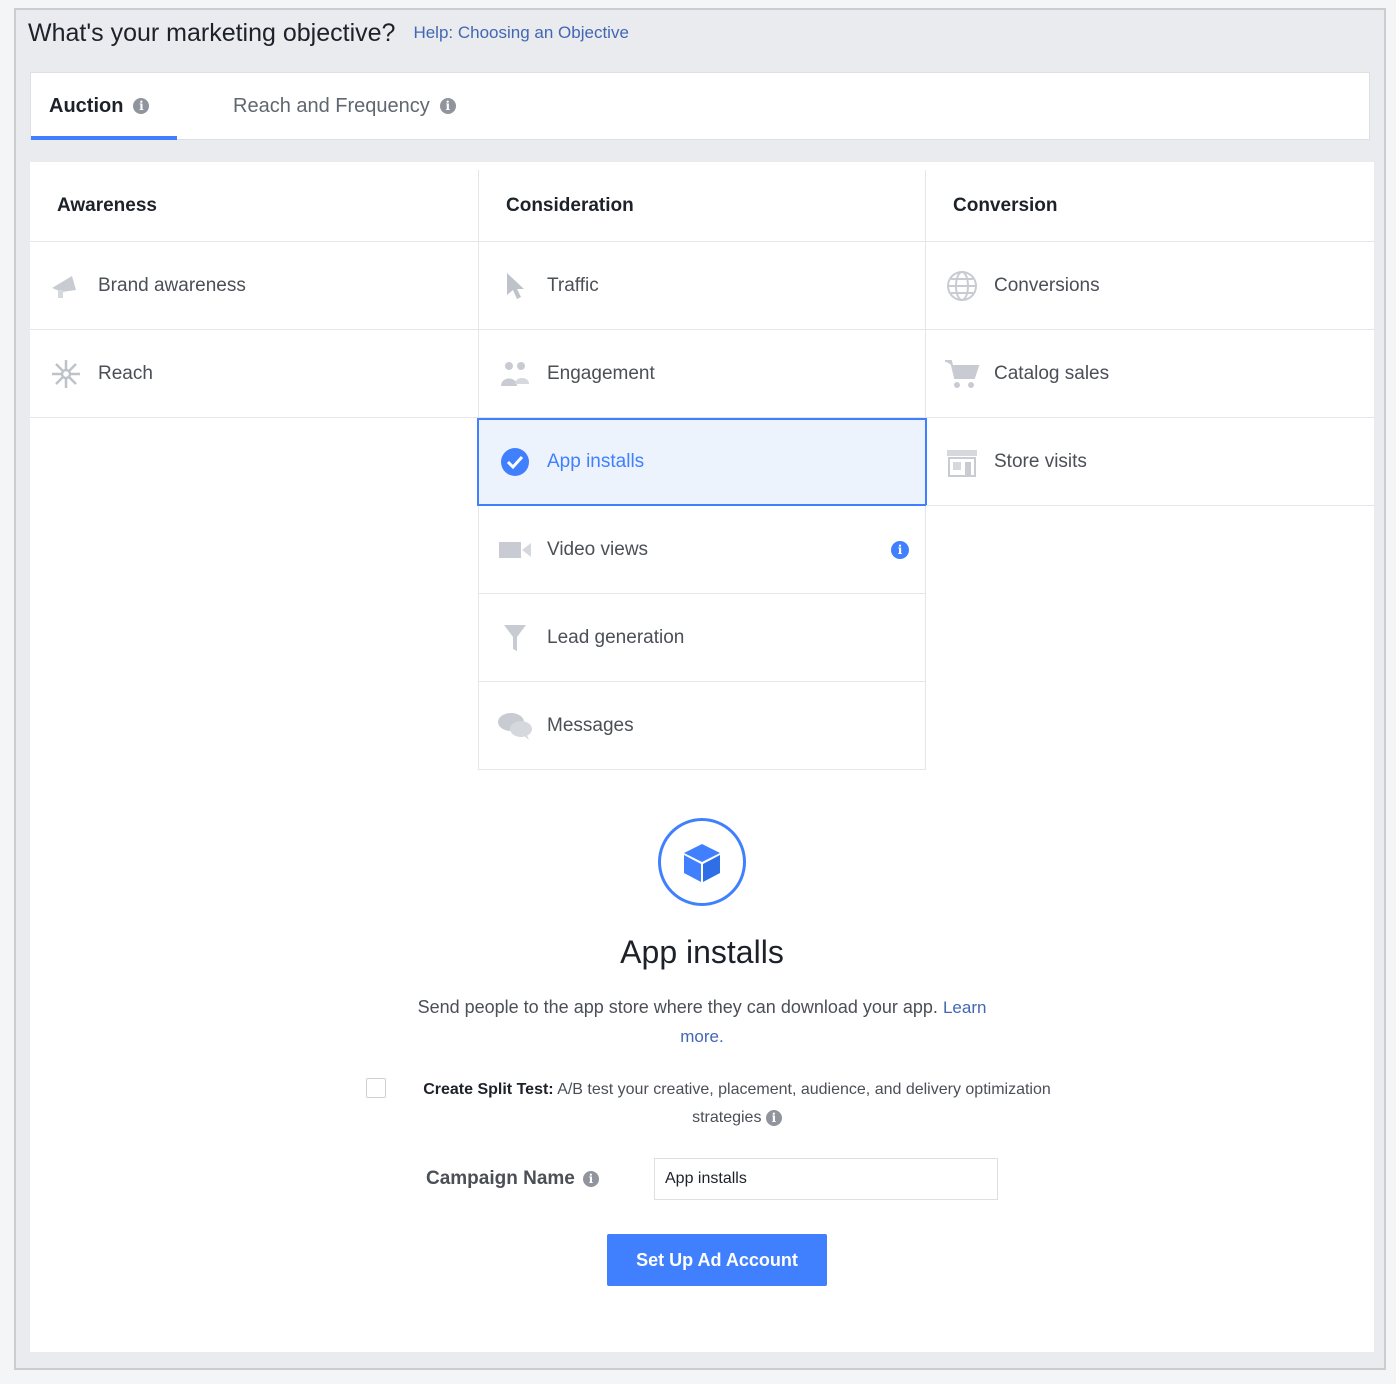 The height and width of the screenshot is (1384, 1396). What do you see at coordinates (616, 637) in the screenshot?
I see `objective-label: Lead generation` at bounding box center [616, 637].